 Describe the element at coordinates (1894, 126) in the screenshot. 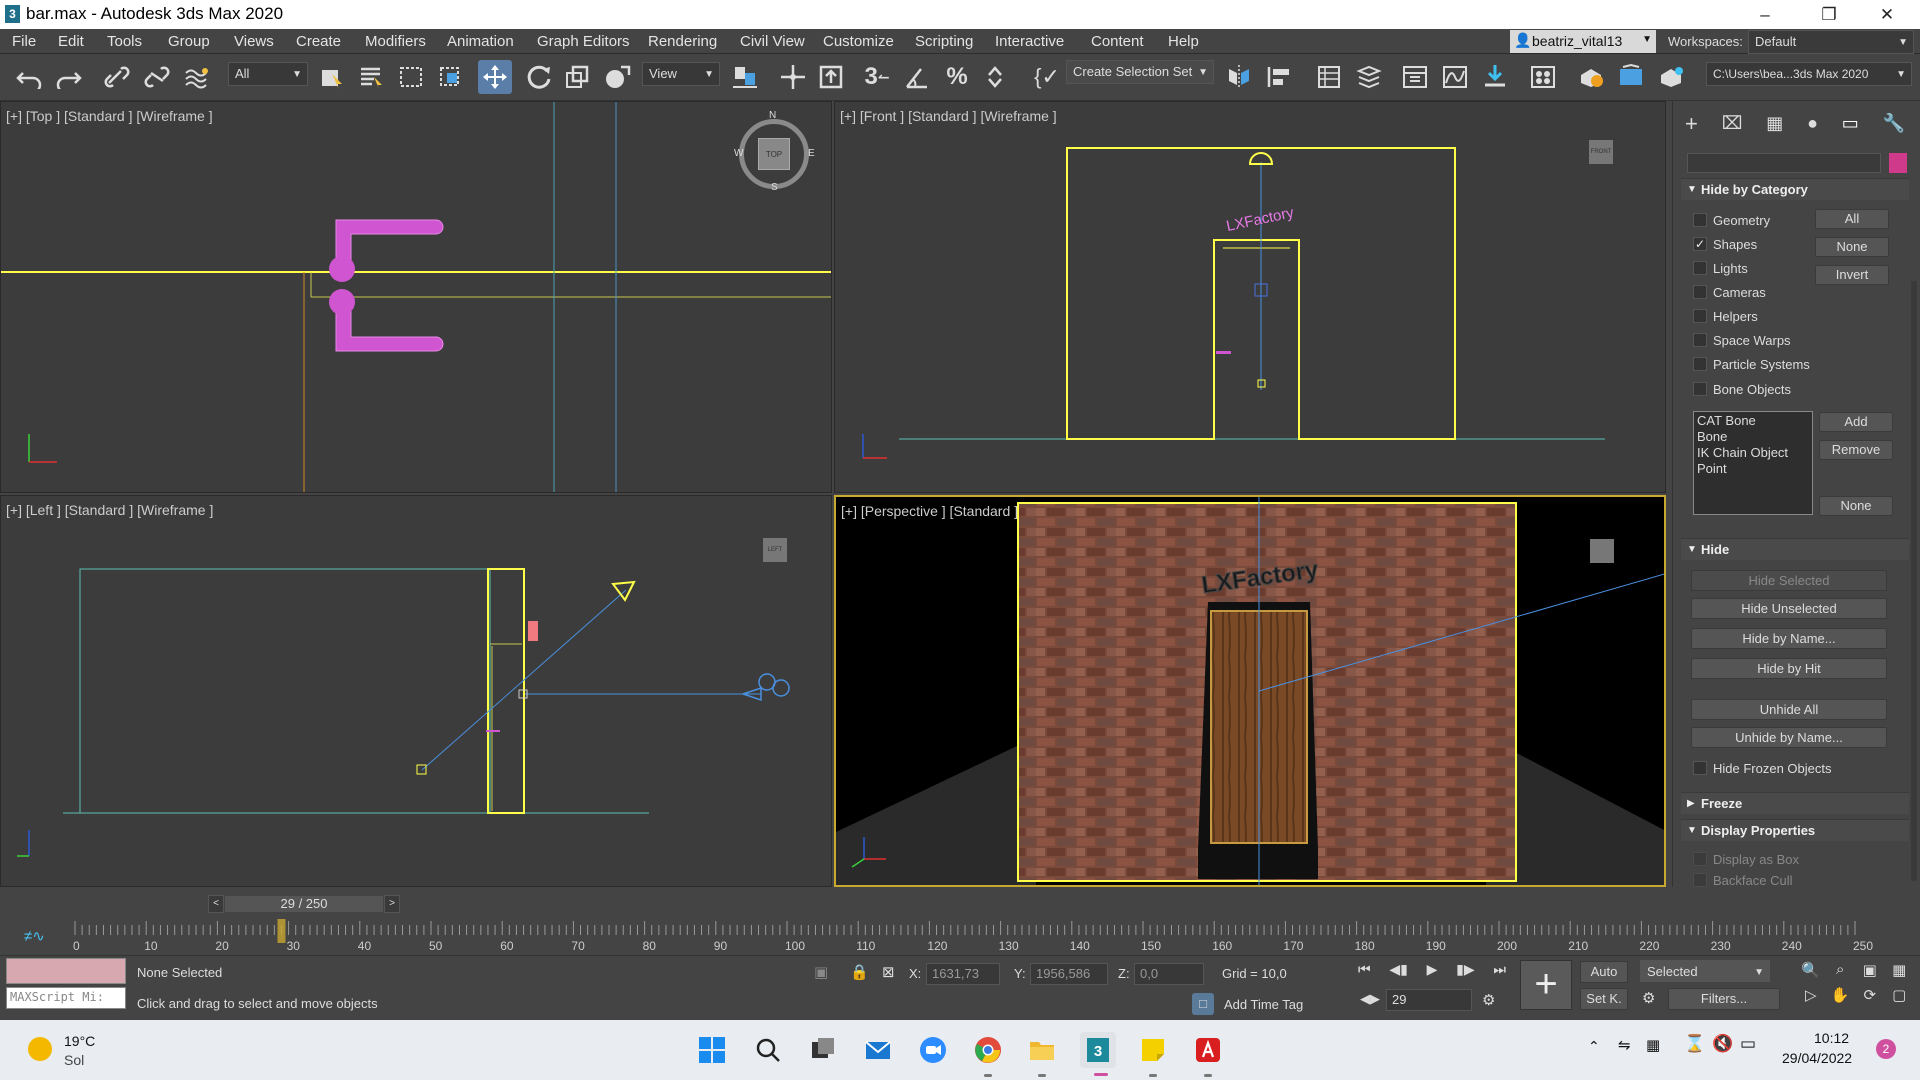

I see `utilities-tab-icon: 🔧` at that location.